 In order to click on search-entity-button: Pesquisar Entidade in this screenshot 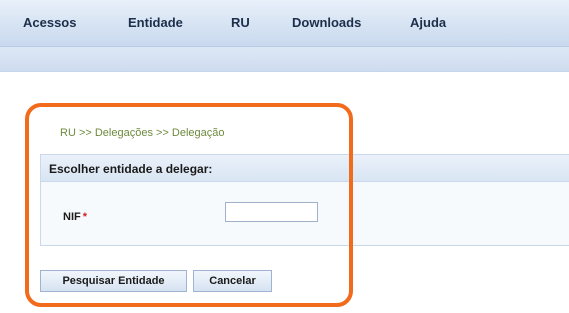, I will do `click(113, 281)`.